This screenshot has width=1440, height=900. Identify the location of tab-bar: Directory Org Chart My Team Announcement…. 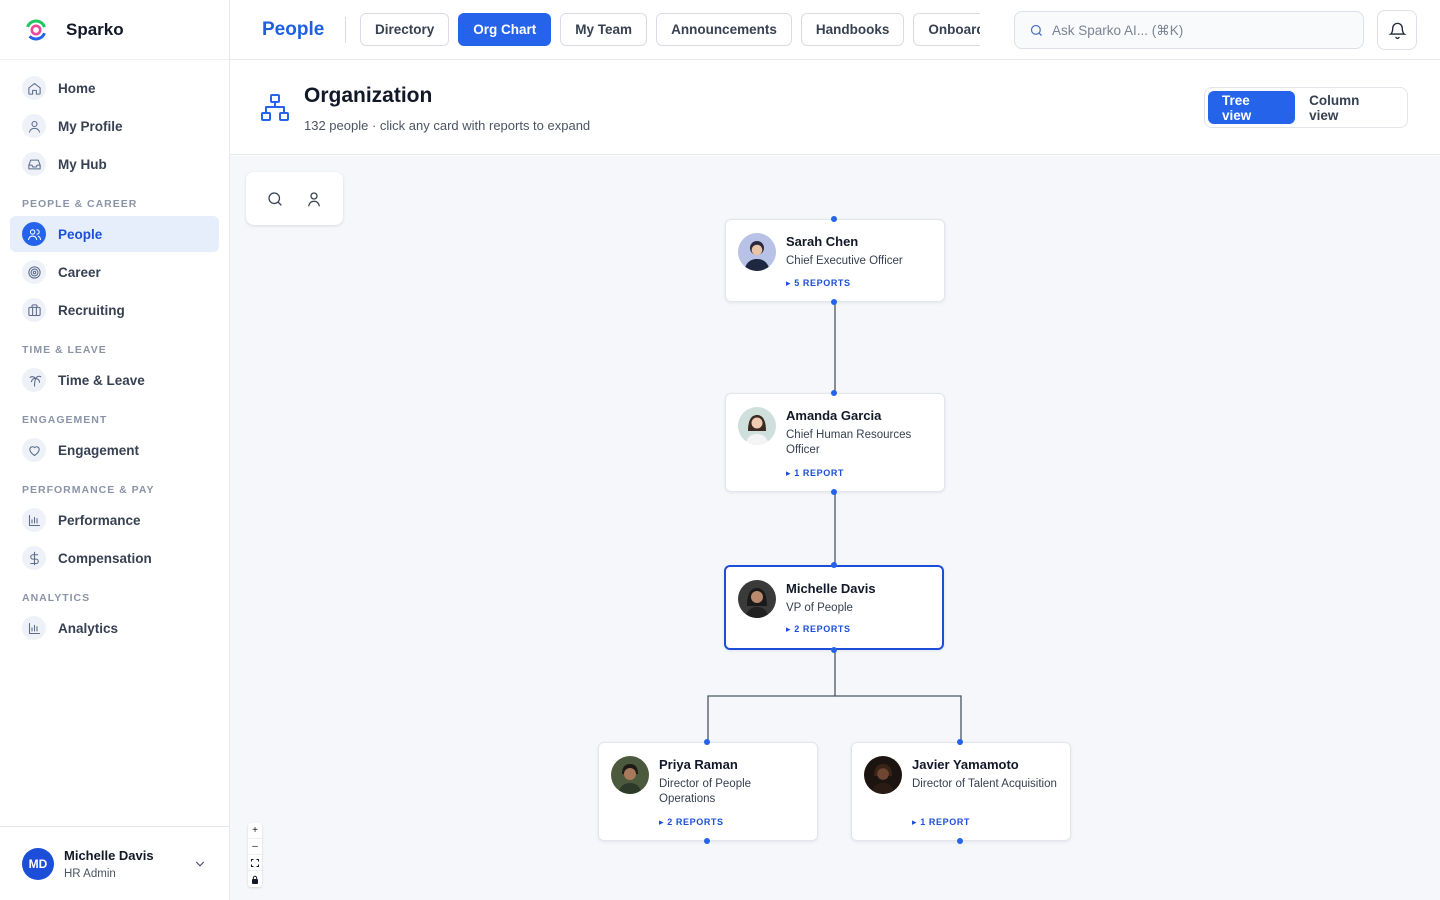
(670, 29).